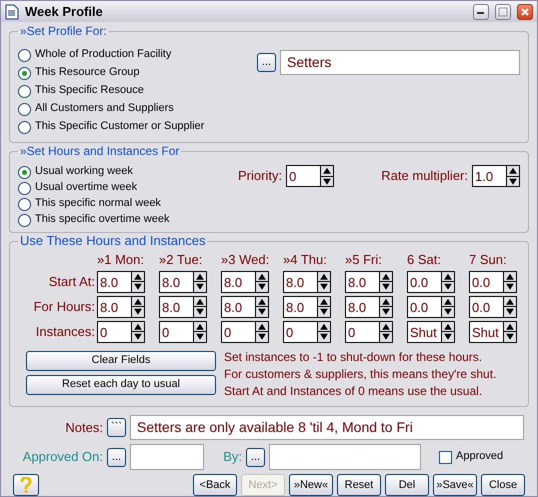  Describe the element at coordinates (245, 260) in the screenshot. I see `day-label: »3 Wed:` at that location.